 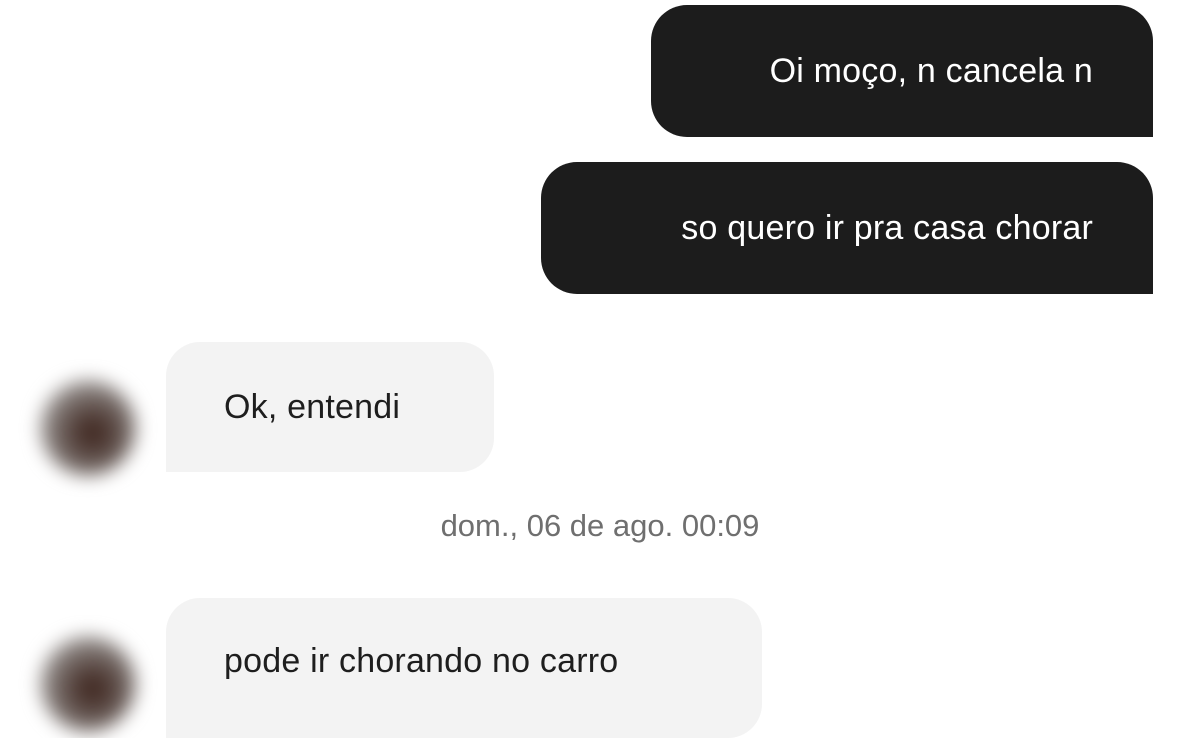 I want to click on outgoing-message-bubble: Oi moço, n cancela n, so click(x=902, y=71).